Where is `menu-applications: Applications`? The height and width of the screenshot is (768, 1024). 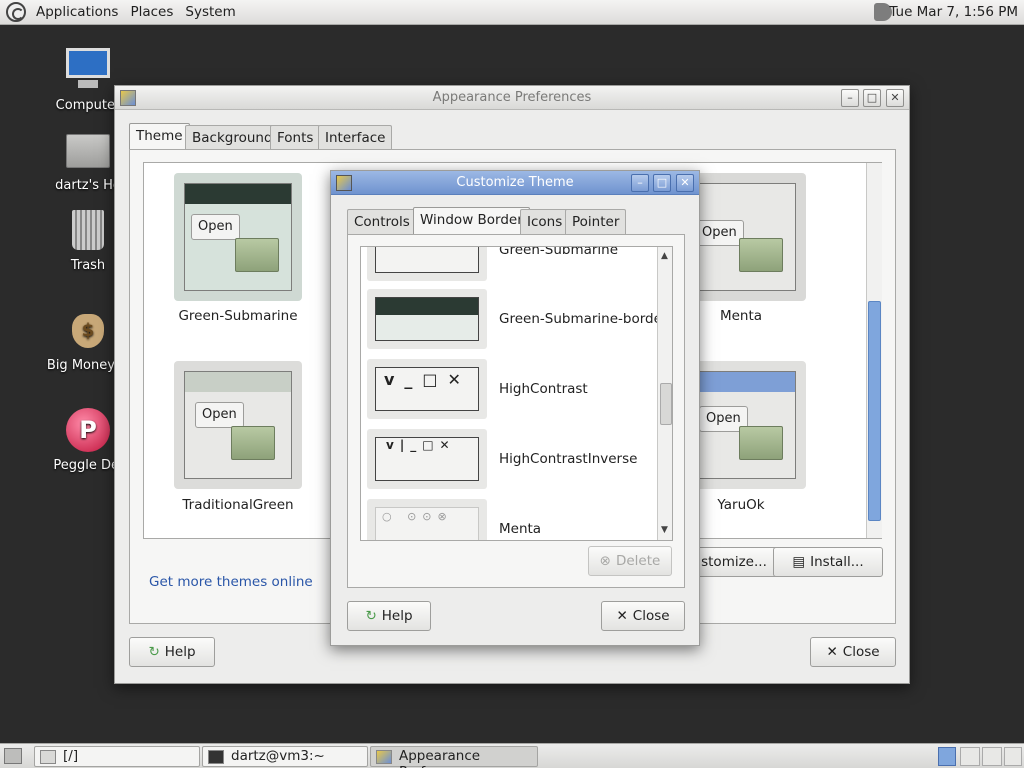 menu-applications: Applications is located at coordinates (77, 12).